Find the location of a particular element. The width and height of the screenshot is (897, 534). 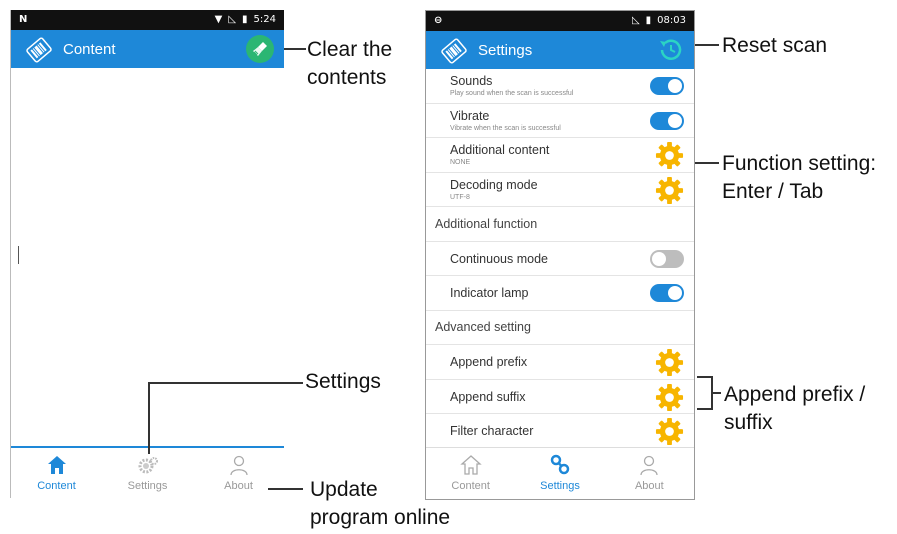

setting-indicator-lamp: Indicator lamp is located at coordinates (560, 293).